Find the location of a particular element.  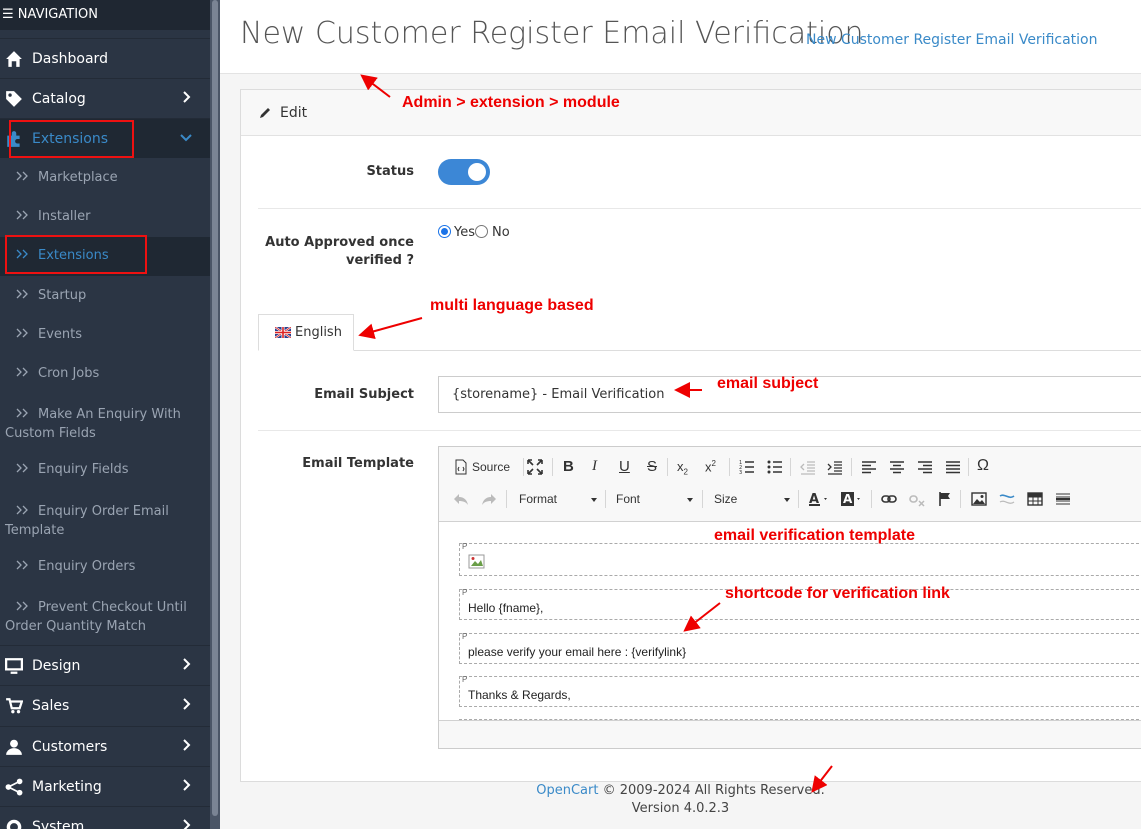

align-center-icon is located at coordinates (897, 467).